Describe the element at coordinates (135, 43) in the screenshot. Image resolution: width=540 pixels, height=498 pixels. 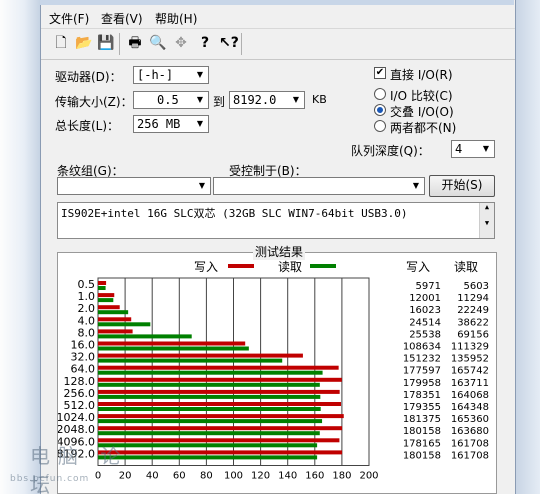
I see `print-icon: 🖶` at that location.